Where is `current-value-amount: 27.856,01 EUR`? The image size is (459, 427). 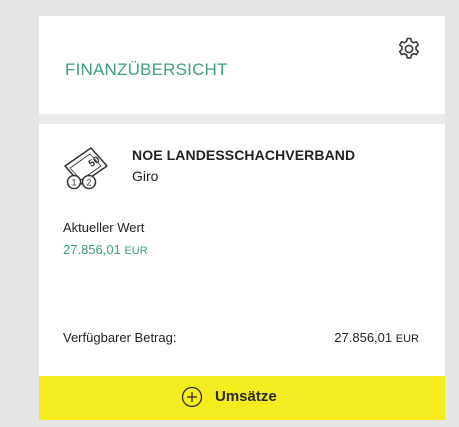 current-value-amount: 27.856,01 EUR is located at coordinates (105, 249).